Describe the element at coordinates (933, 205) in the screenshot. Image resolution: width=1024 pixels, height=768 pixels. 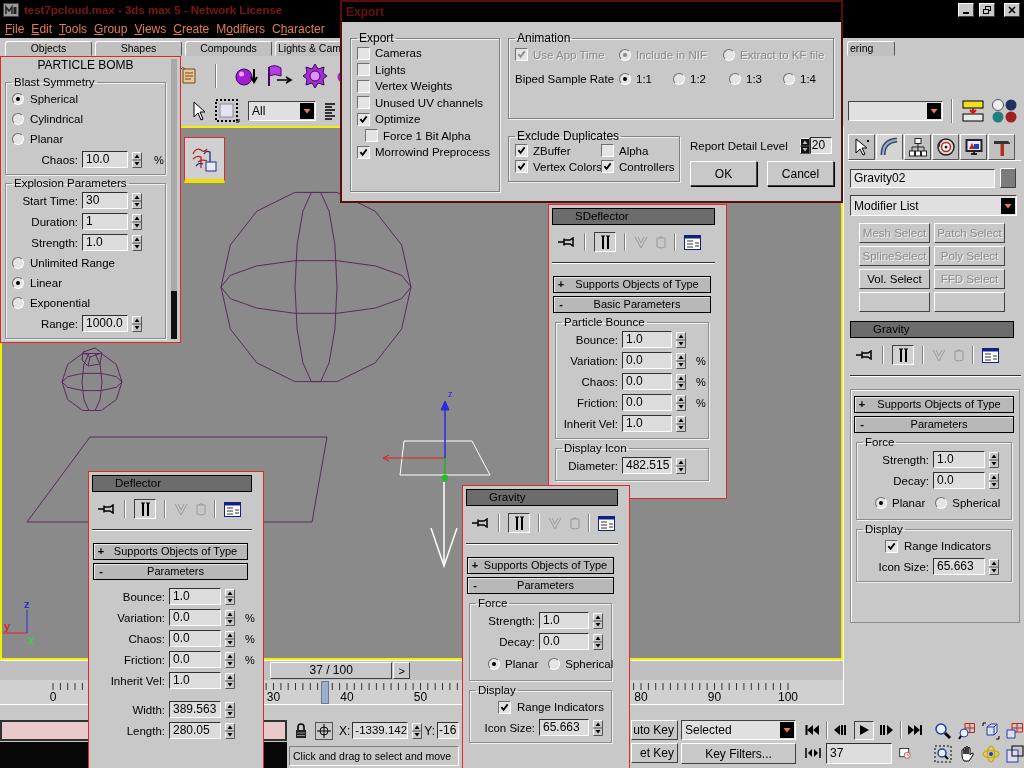
I see `modifier-list-dropdown: Modifier List` at that location.